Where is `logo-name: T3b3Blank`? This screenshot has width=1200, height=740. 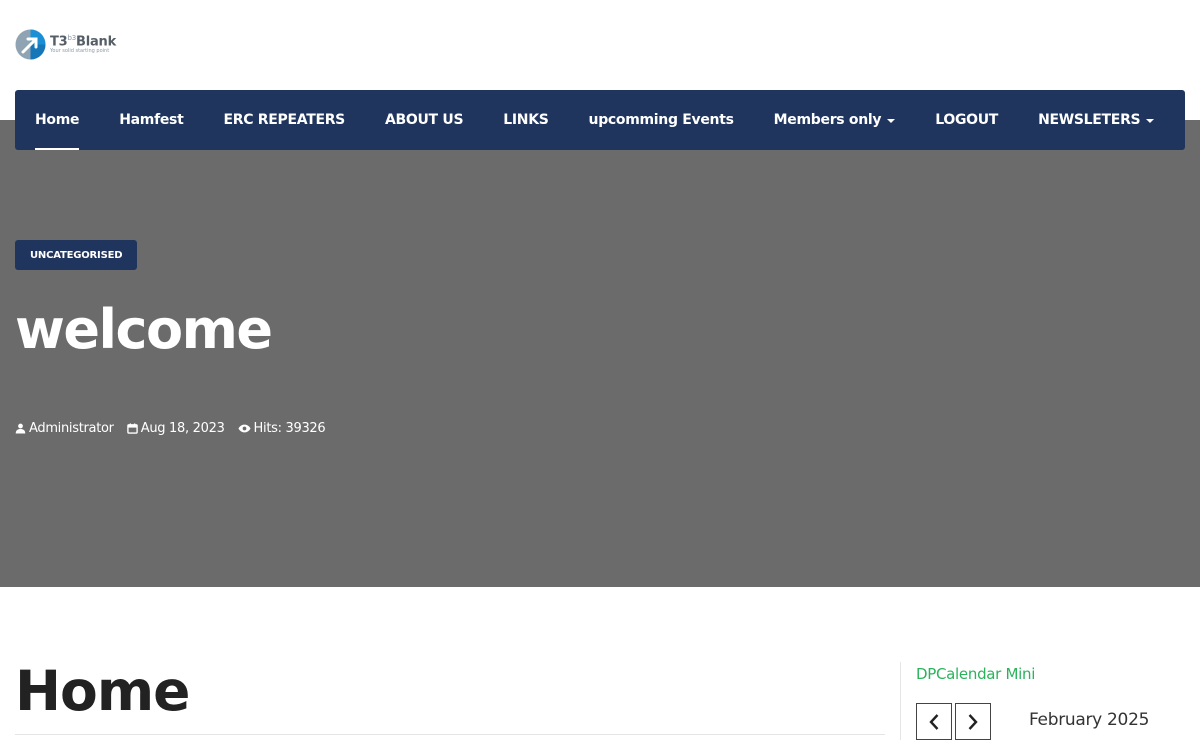 logo-name: T3b3Blank is located at coordinates (83, 41).